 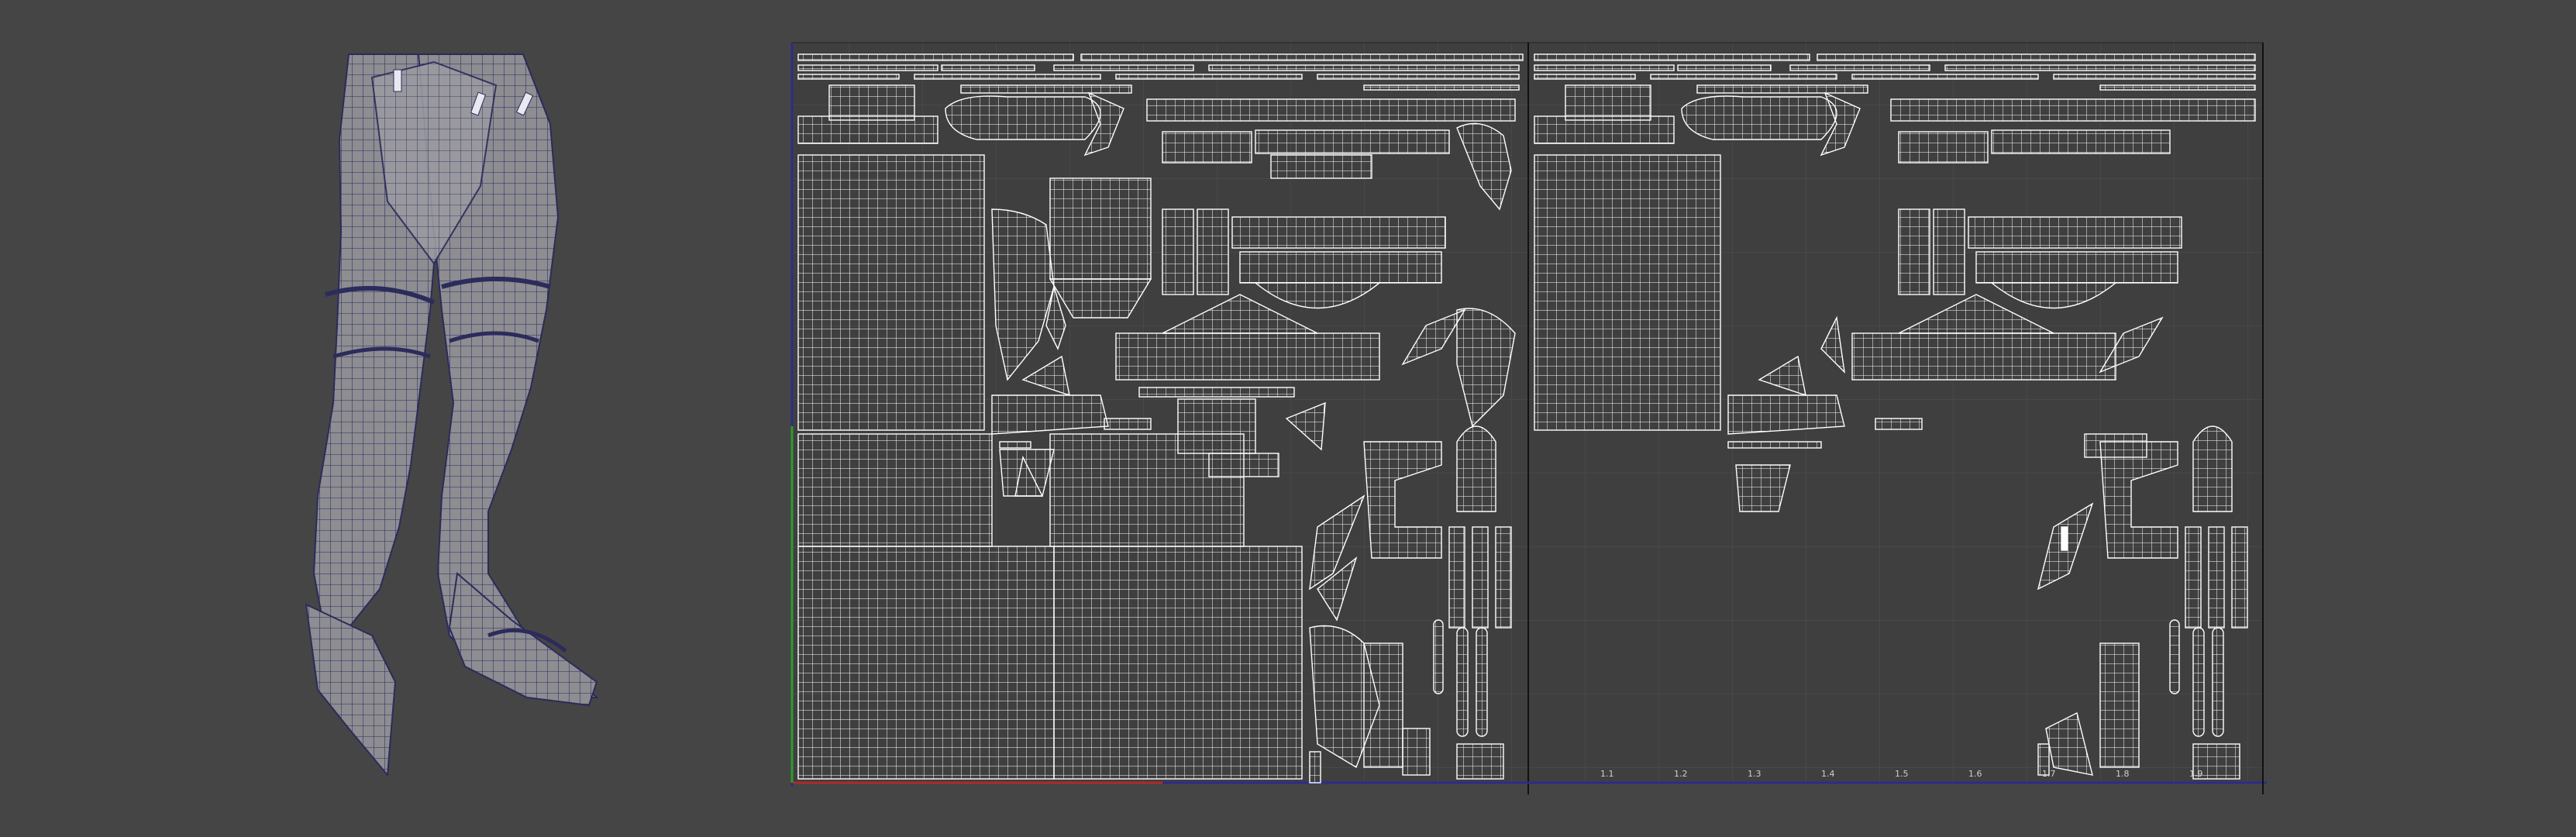 I want to click on tick-1: 1.1, so click(x=1607, y=774).